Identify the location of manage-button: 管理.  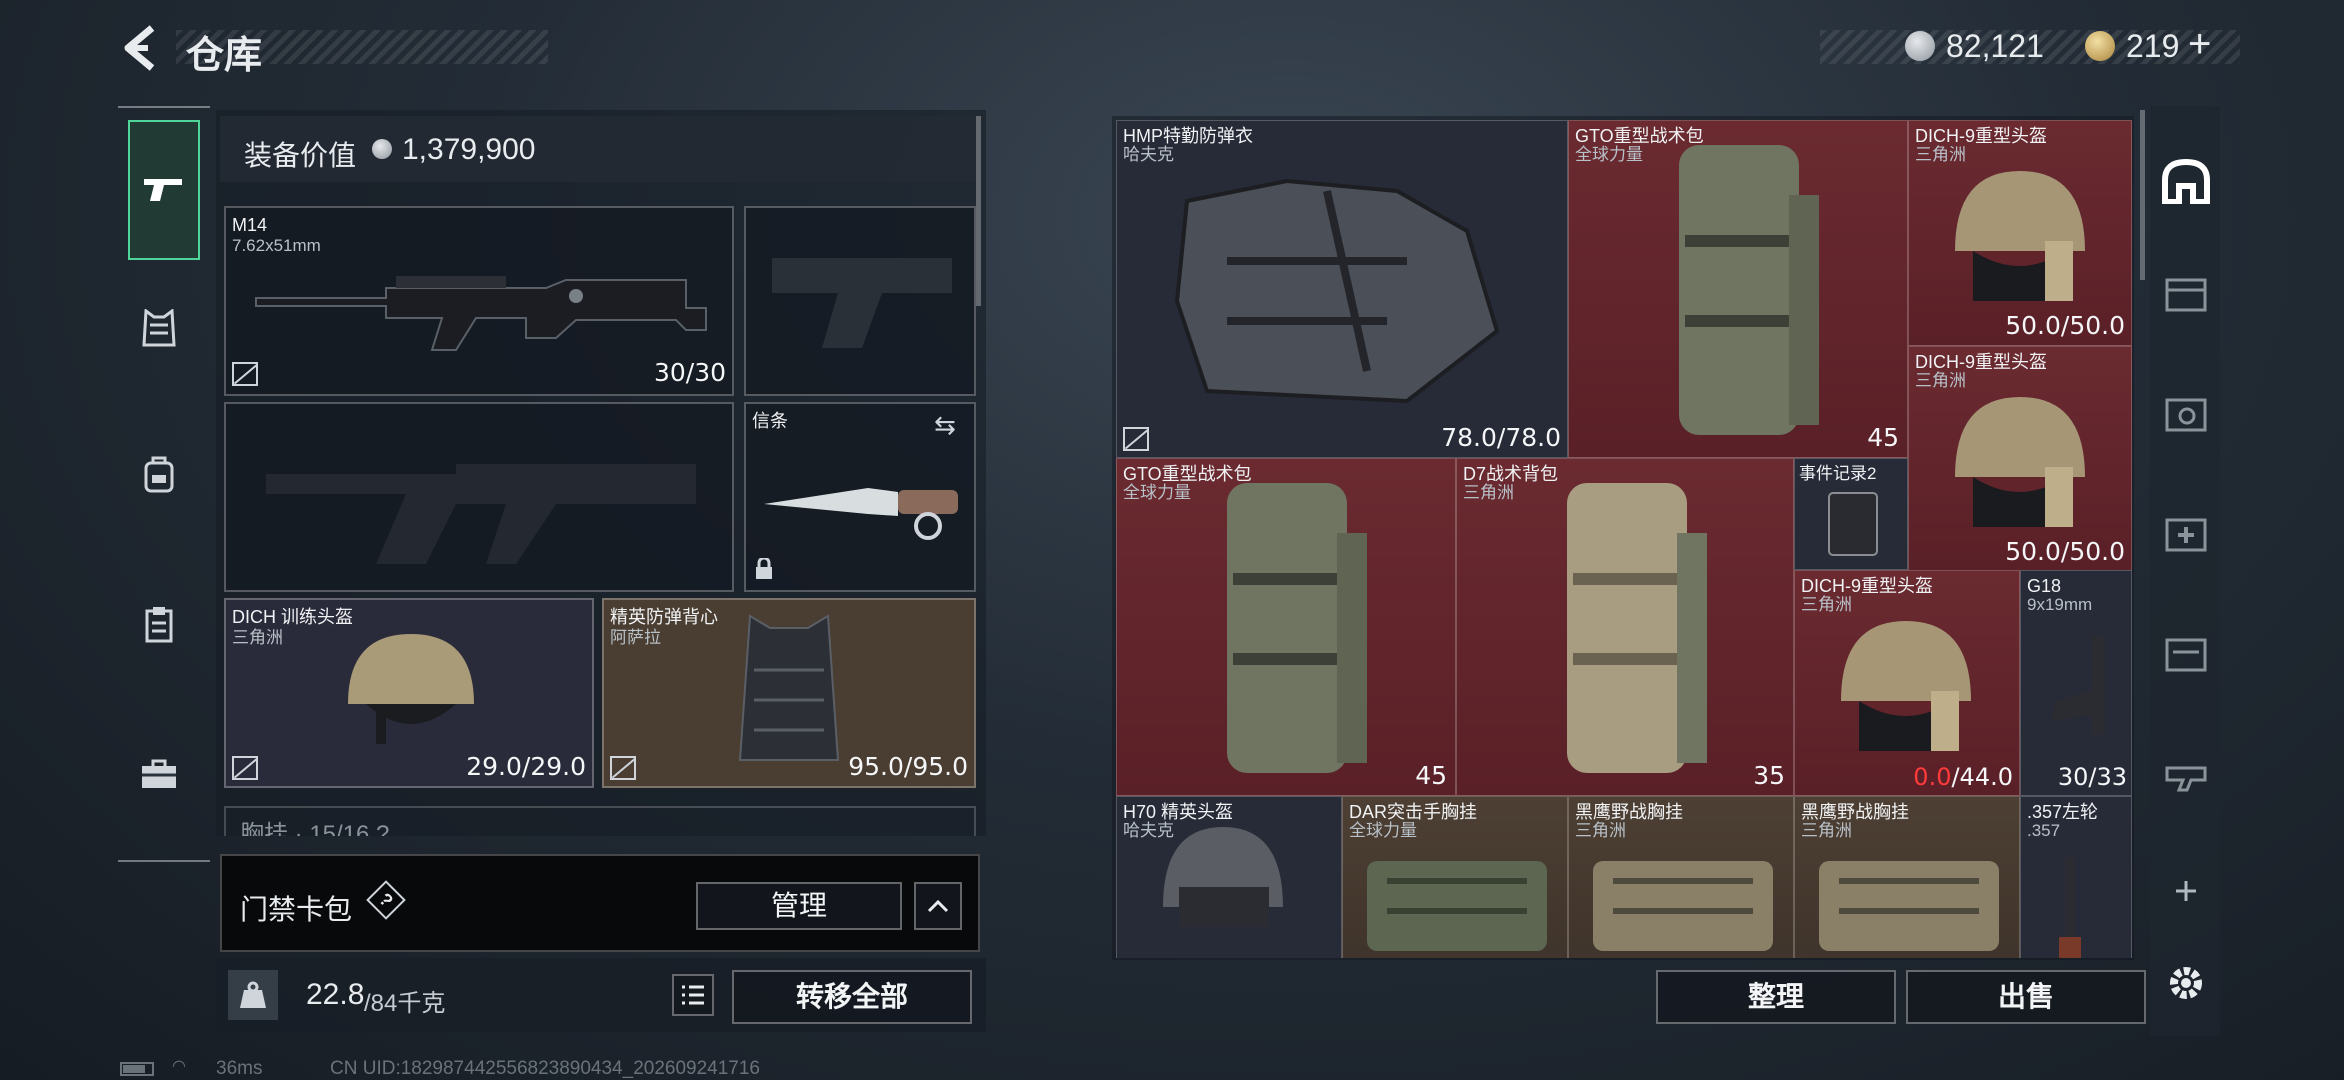
(799, 906).